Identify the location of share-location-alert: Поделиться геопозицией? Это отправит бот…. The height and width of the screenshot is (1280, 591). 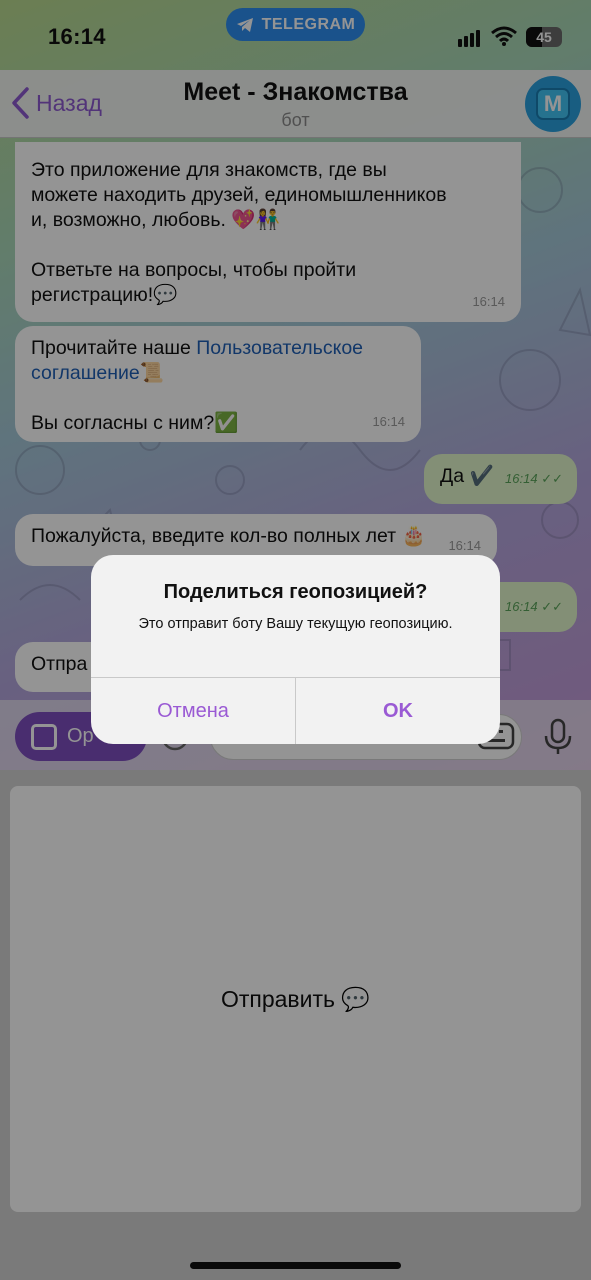
(295, 649).